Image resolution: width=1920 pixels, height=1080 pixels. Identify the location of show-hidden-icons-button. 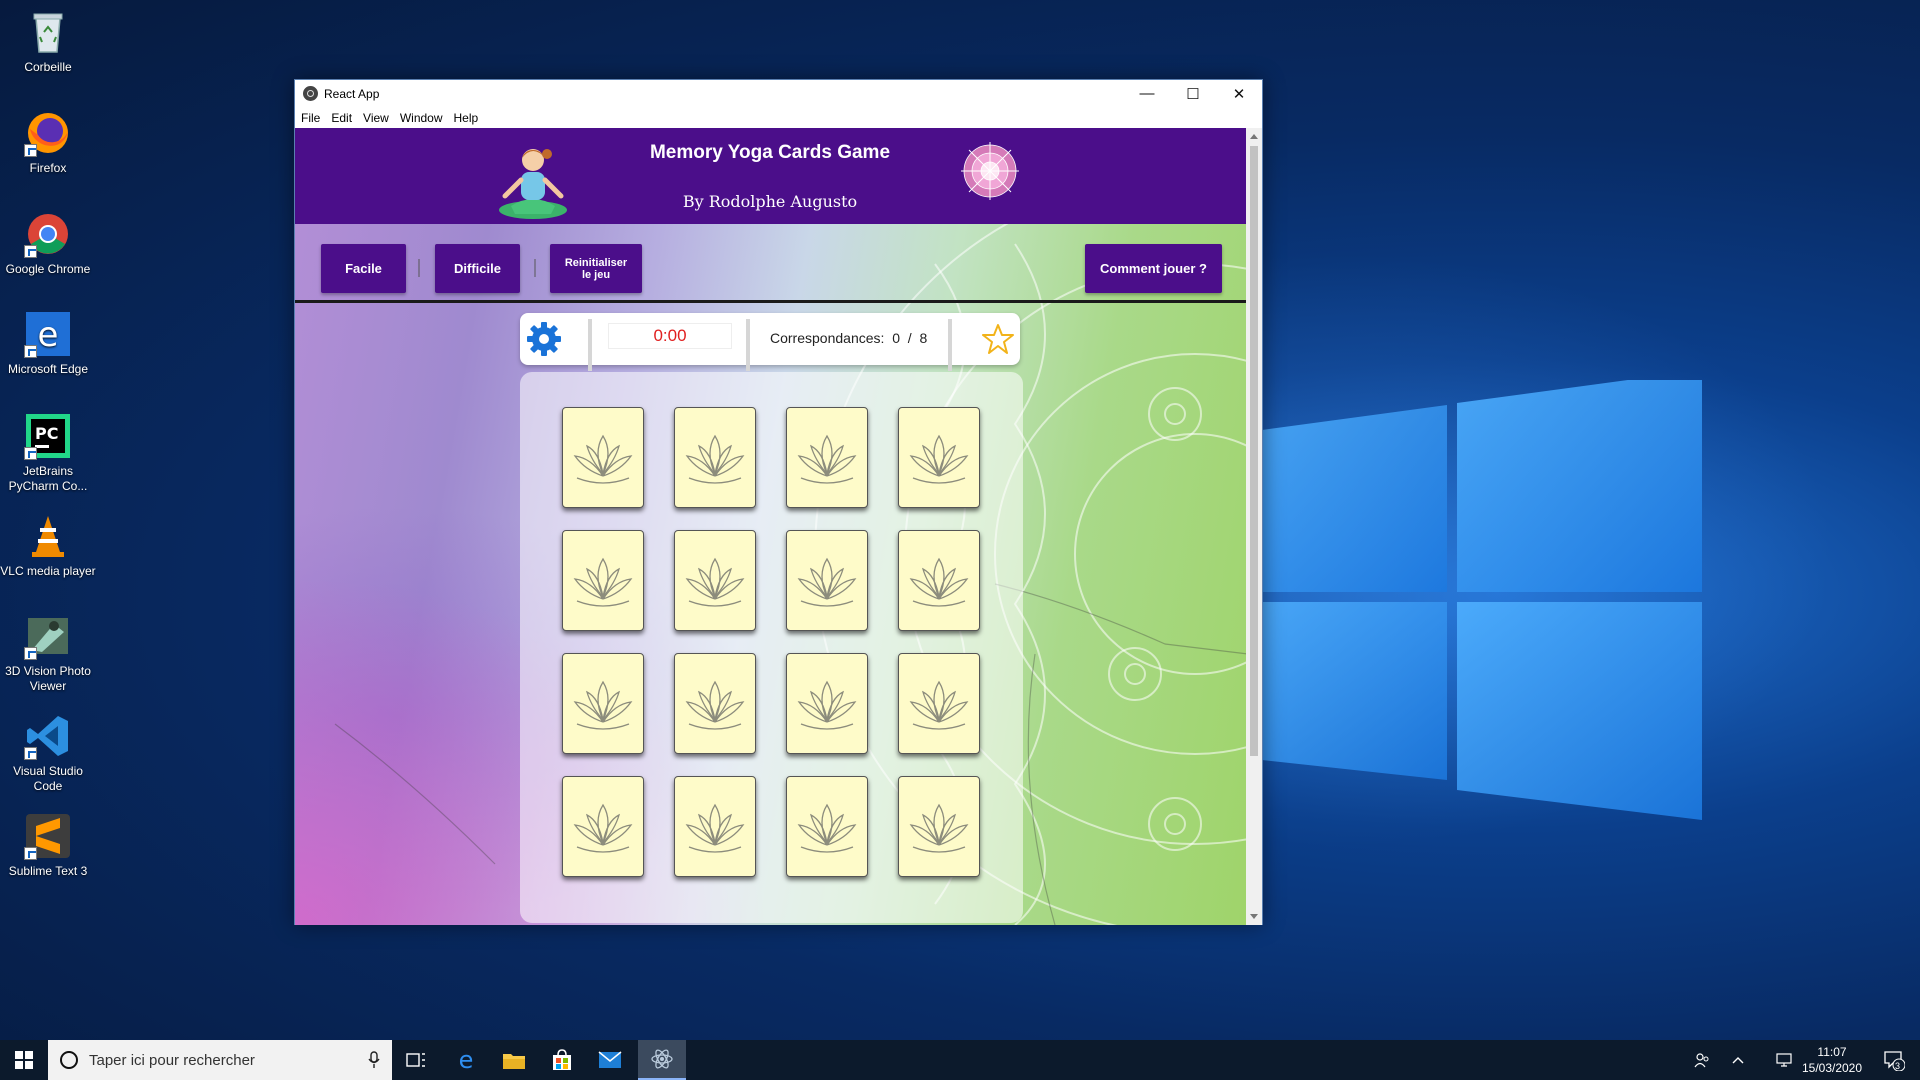
(1738, 1060).